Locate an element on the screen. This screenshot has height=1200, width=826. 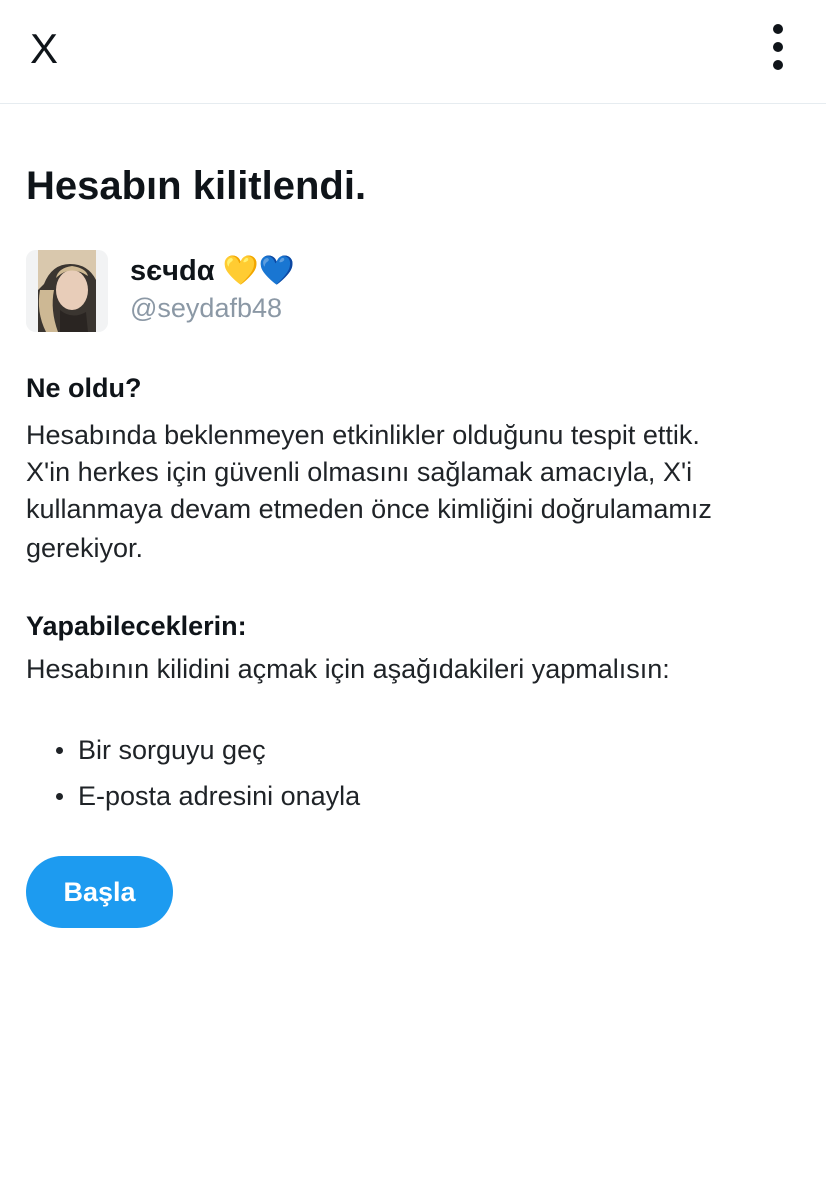
top-bar: X is located at coordinates (413, 52).